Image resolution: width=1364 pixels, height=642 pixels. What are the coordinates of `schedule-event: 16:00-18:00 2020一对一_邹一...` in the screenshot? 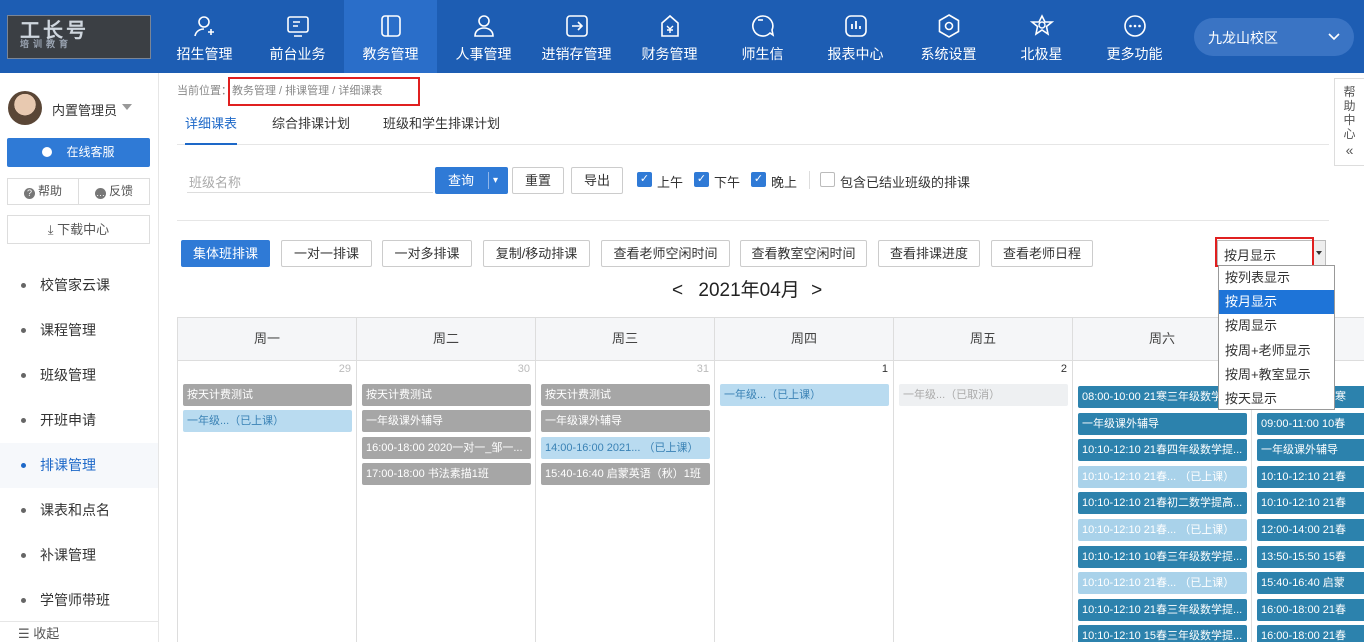 It's located at (446, 447).